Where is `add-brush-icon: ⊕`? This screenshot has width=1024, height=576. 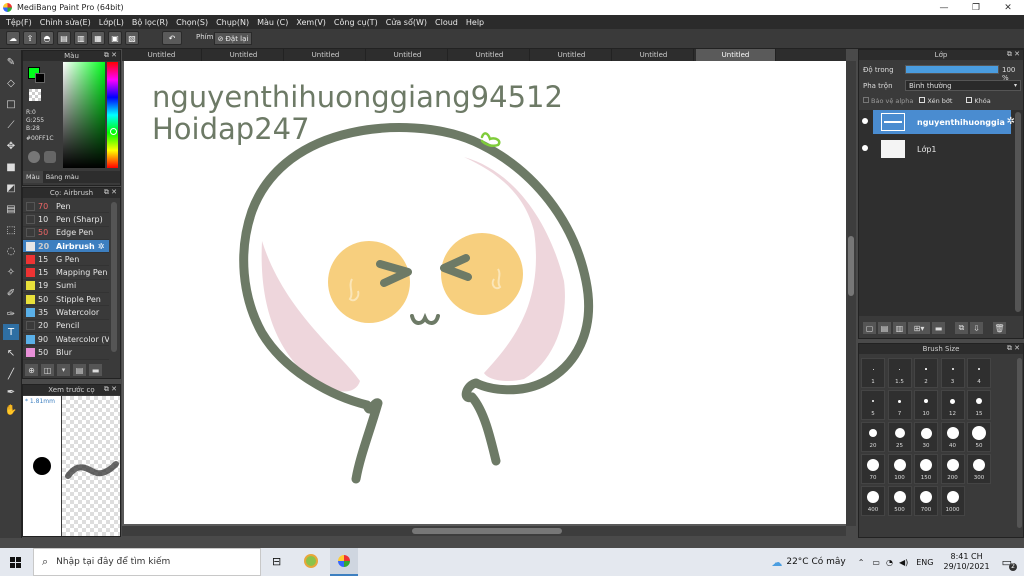 add-brush-icon: ⊕ is located at coordinates (31, 370).